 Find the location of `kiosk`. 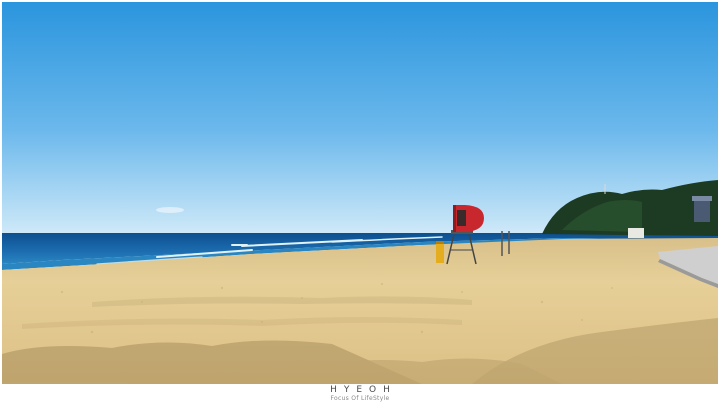

kiosk is located at coordinates (636, 233).